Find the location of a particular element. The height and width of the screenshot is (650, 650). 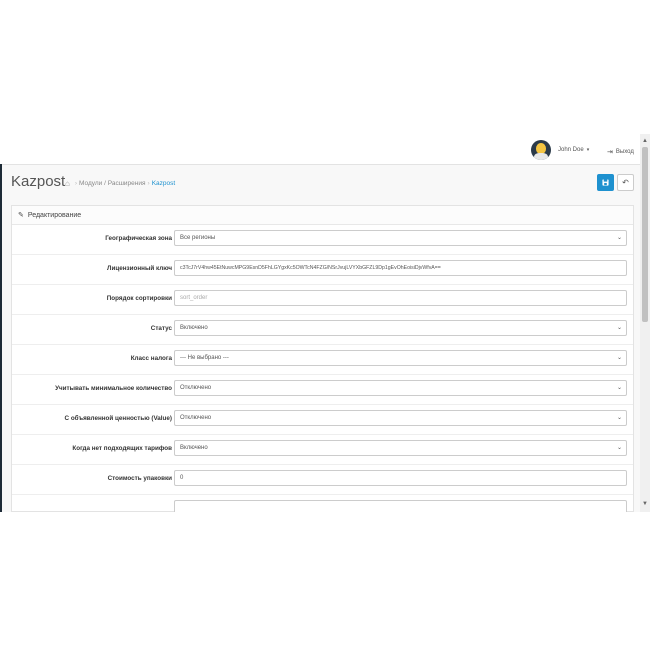

packing-cost-input: 0 is located at coordinates (400, 478).